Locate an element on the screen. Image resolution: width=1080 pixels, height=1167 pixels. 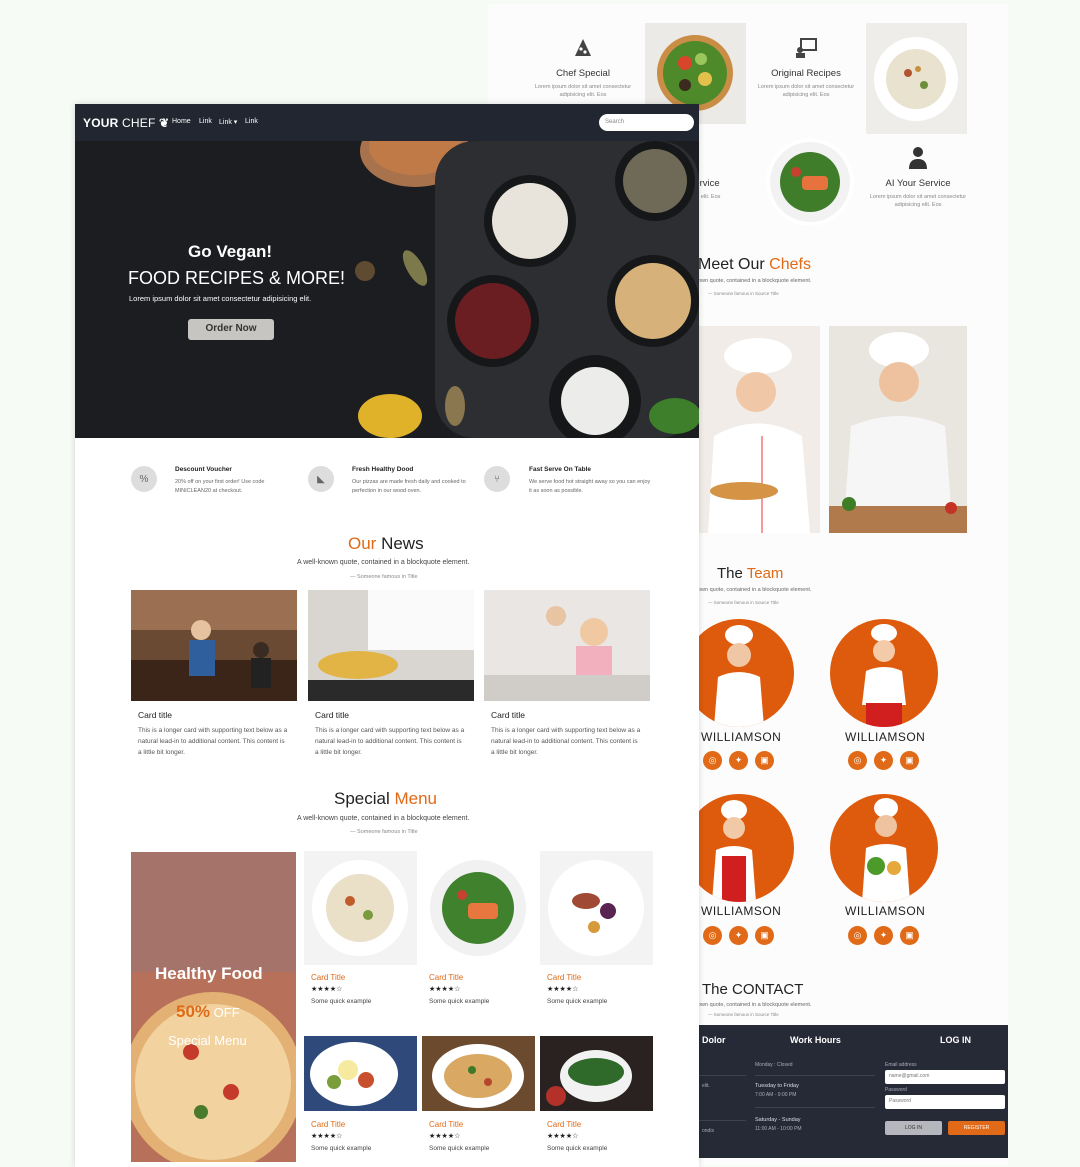
hours-day: Saturday - Sunday is located at coordinates (778, 1120).